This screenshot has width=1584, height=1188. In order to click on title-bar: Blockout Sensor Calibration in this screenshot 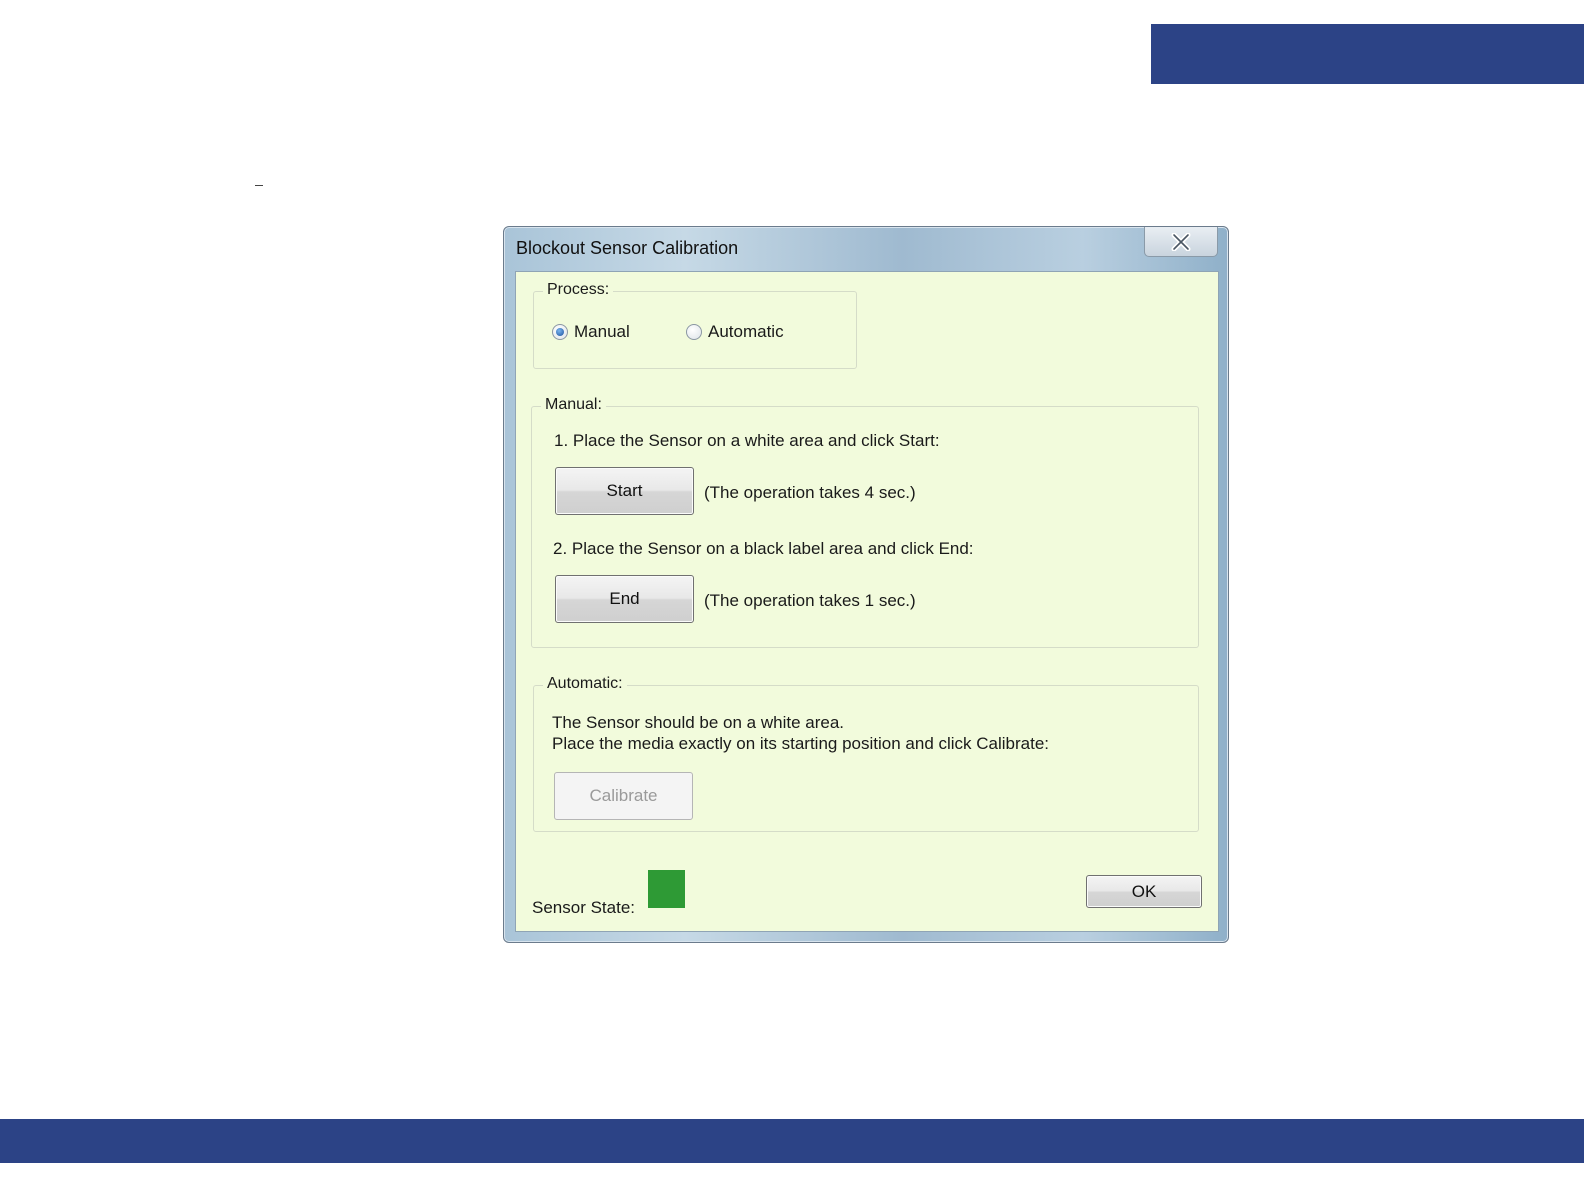, I will do `click(866, 248)`.